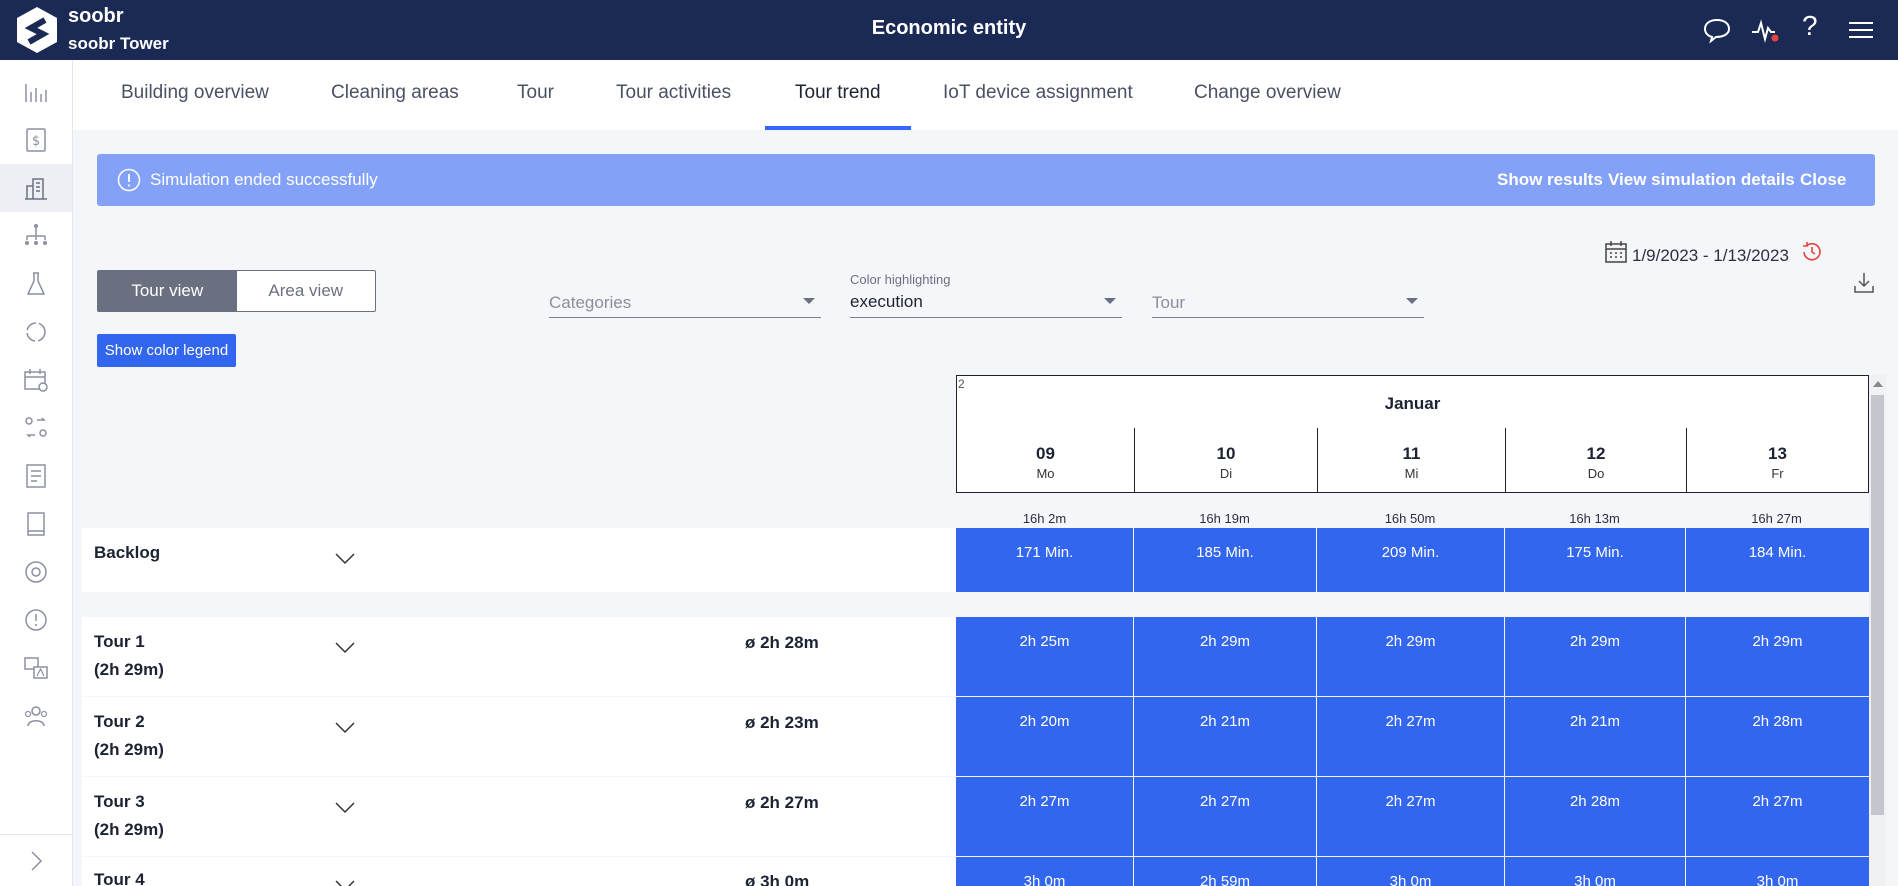 This screenshot has width=1898, height=886. Describe the element at coordinates (1411, 473) in the screenshot. I see `day-name: Mi` at that location.